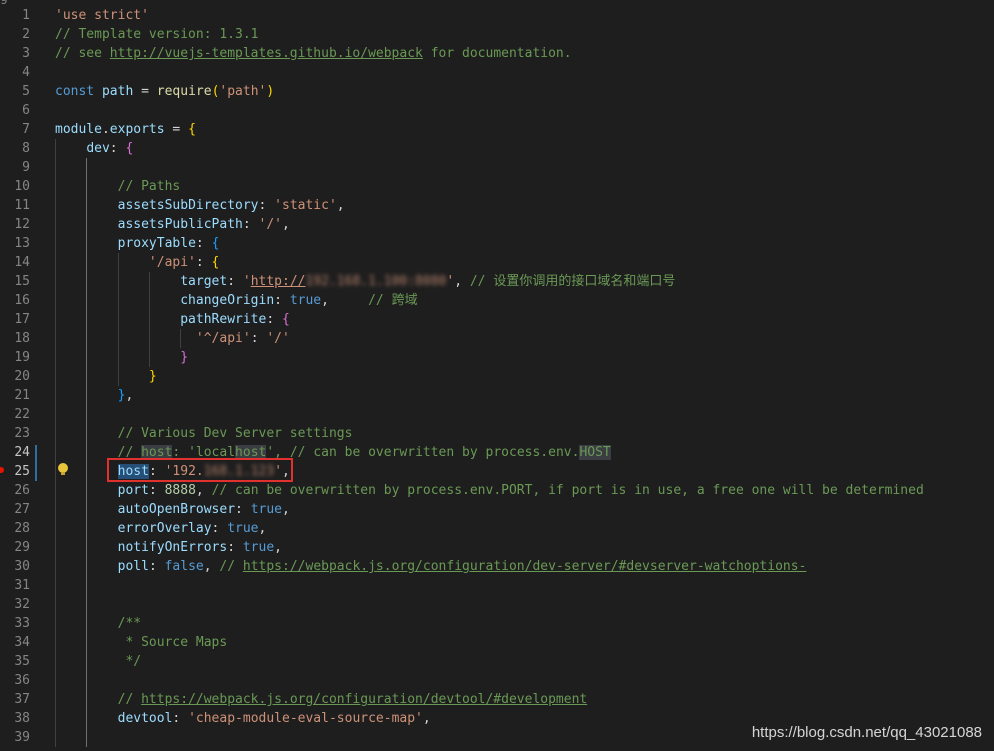 The image size is (994, 751). I want to click on code-token: devtool, so click(145, 718).